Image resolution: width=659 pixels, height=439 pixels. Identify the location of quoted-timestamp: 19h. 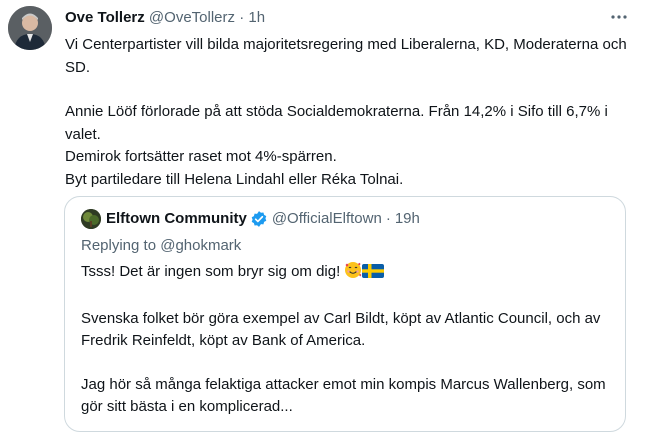
(407, 218).